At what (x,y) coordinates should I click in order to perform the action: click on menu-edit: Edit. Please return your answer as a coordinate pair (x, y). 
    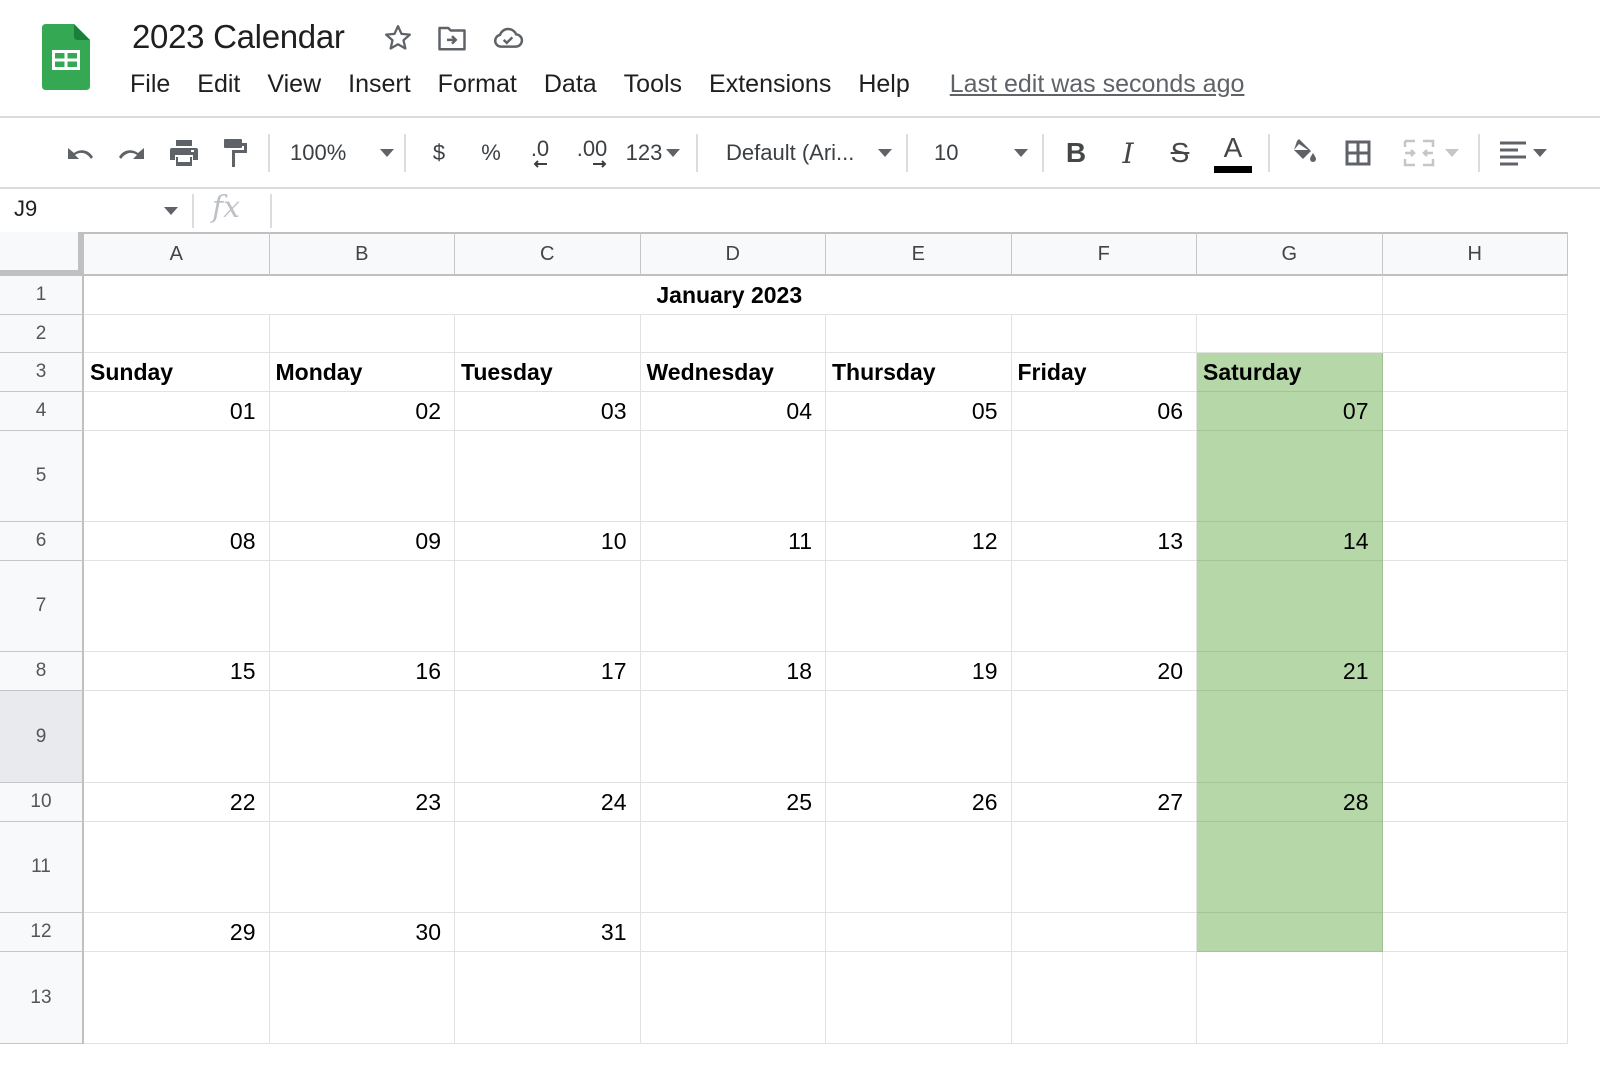
    Looking at the image, I should click on (218, 84).